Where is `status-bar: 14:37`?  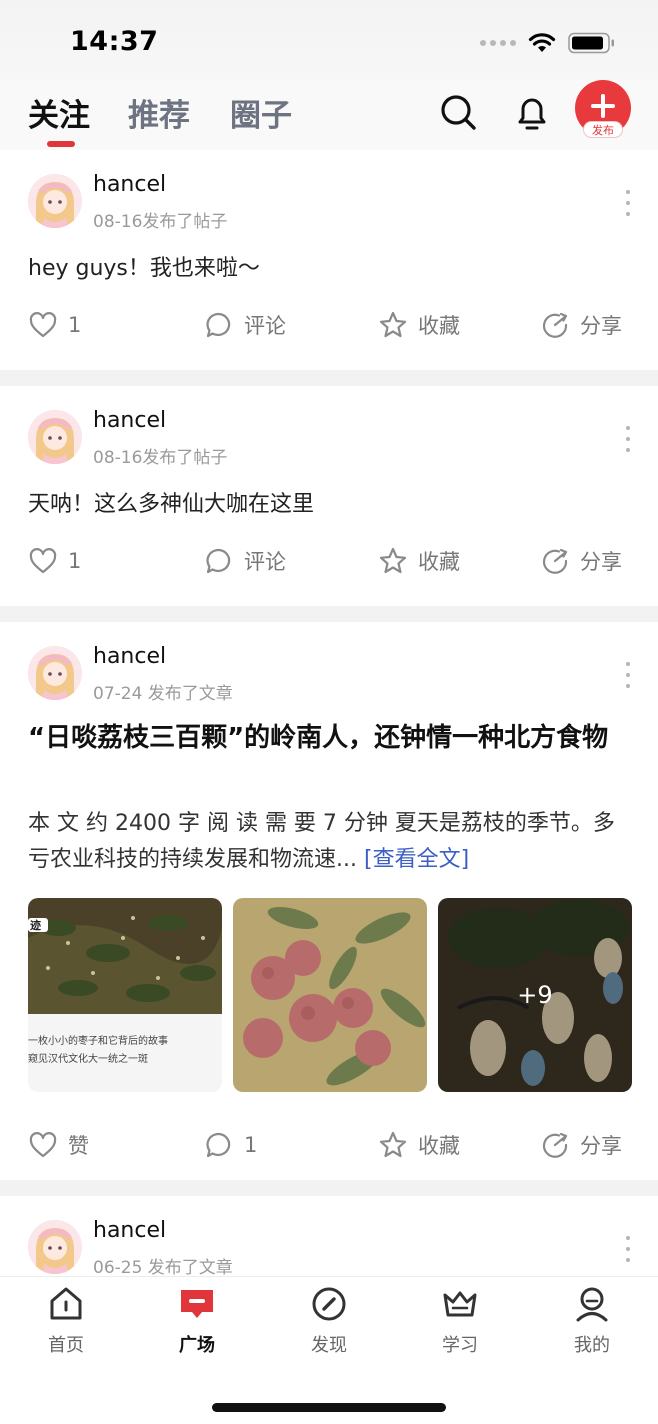
status-bar: 14:37 is located at coordinates (329, 40).